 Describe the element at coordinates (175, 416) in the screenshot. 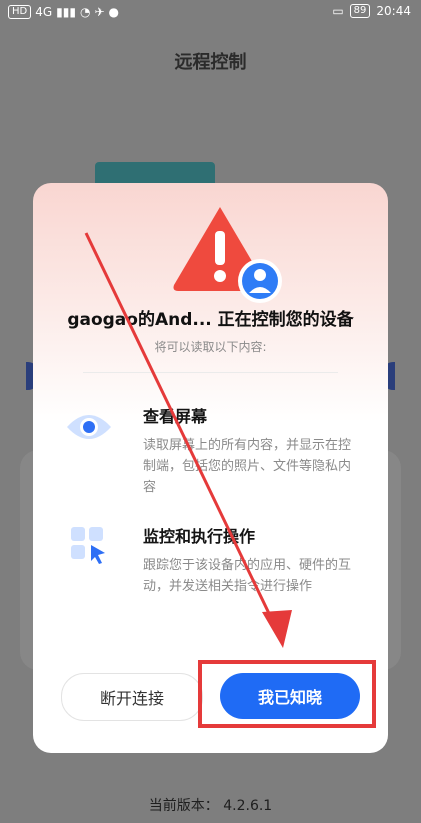

I see `permission-title: 查看屏幕` at that location.